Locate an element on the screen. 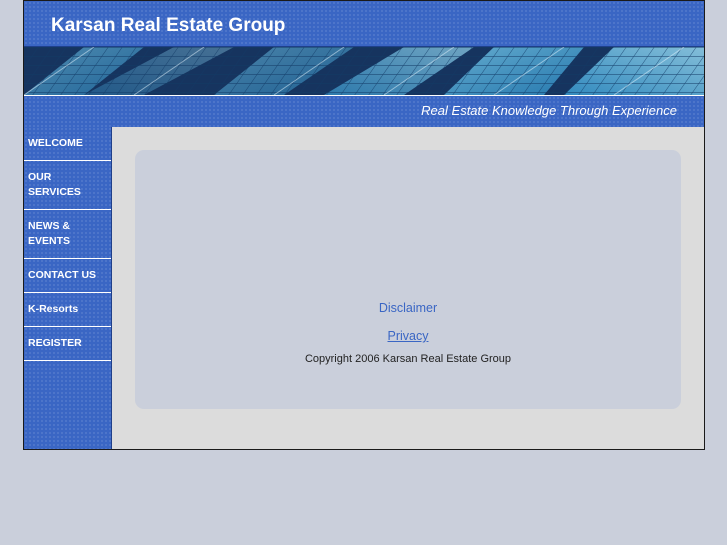 The width and height of the screenshot is (727, 545). banner-image is located at coordinates (364, 71).